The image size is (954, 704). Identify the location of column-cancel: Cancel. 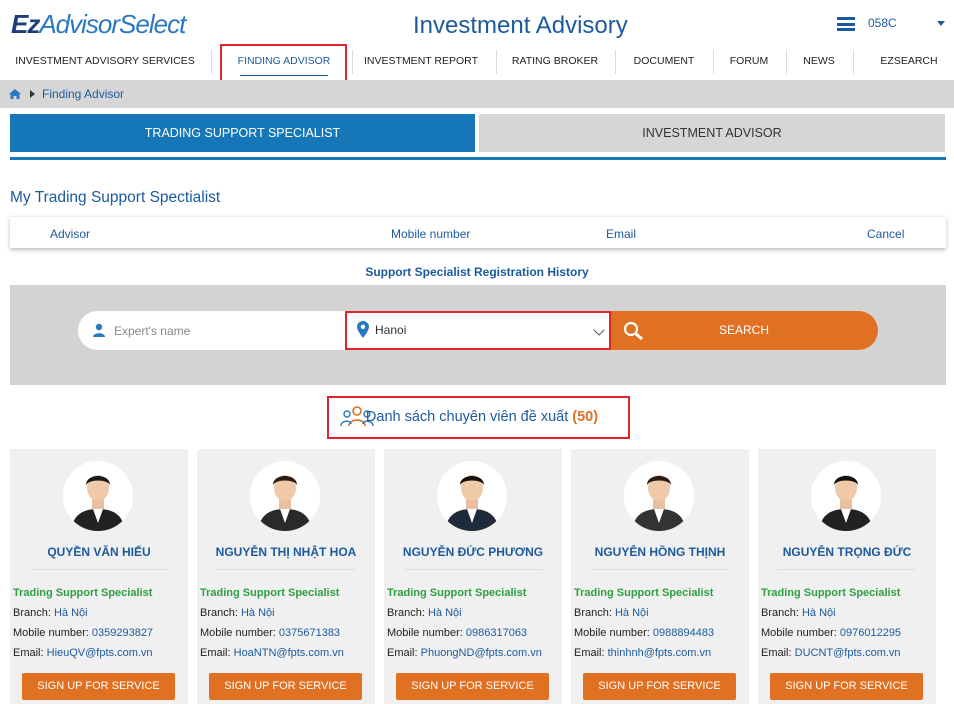
(886, 234).